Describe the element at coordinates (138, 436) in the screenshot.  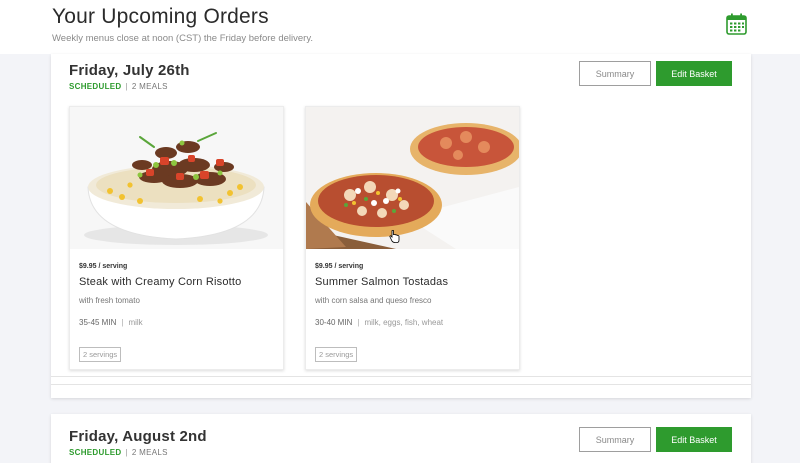
I see `order-date: Friday, August 2nd` at that location.